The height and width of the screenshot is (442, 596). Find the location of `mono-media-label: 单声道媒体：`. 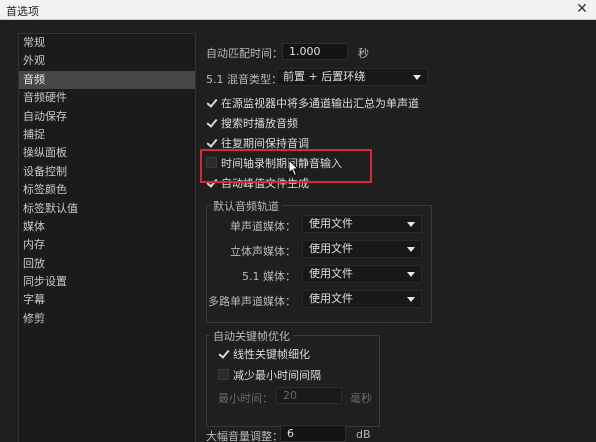

mono-media-label: 单声道媒体： is located at coordinates (263, 226).